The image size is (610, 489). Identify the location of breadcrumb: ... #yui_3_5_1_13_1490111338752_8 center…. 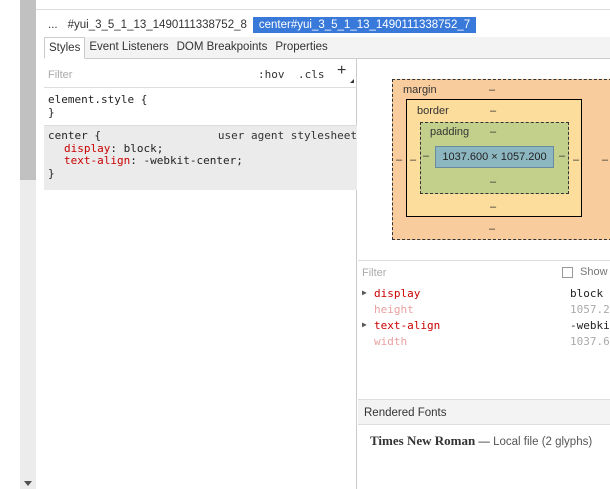
(323, 25).